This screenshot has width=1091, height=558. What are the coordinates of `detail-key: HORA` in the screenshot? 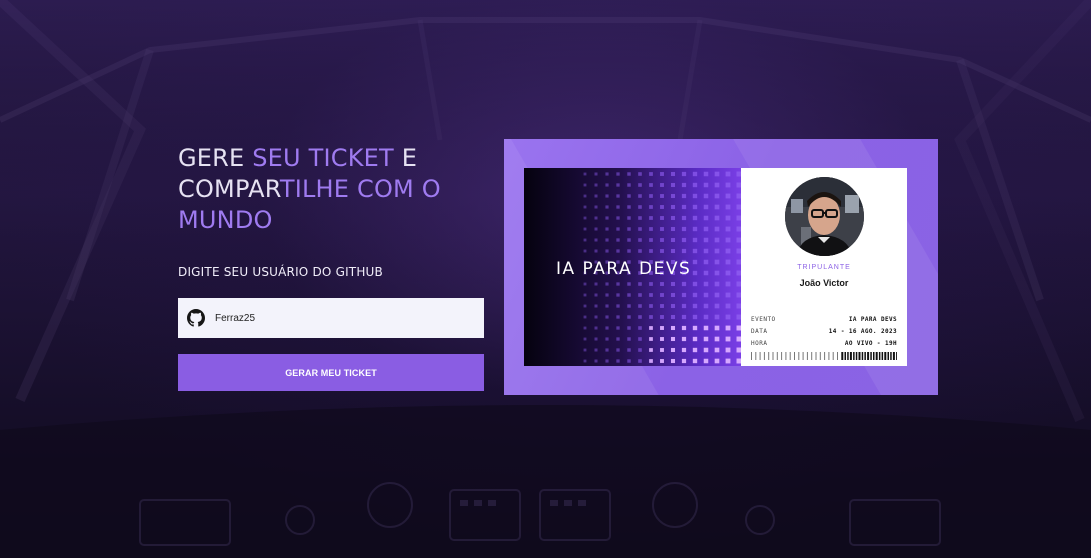 It's located at (759, 343).